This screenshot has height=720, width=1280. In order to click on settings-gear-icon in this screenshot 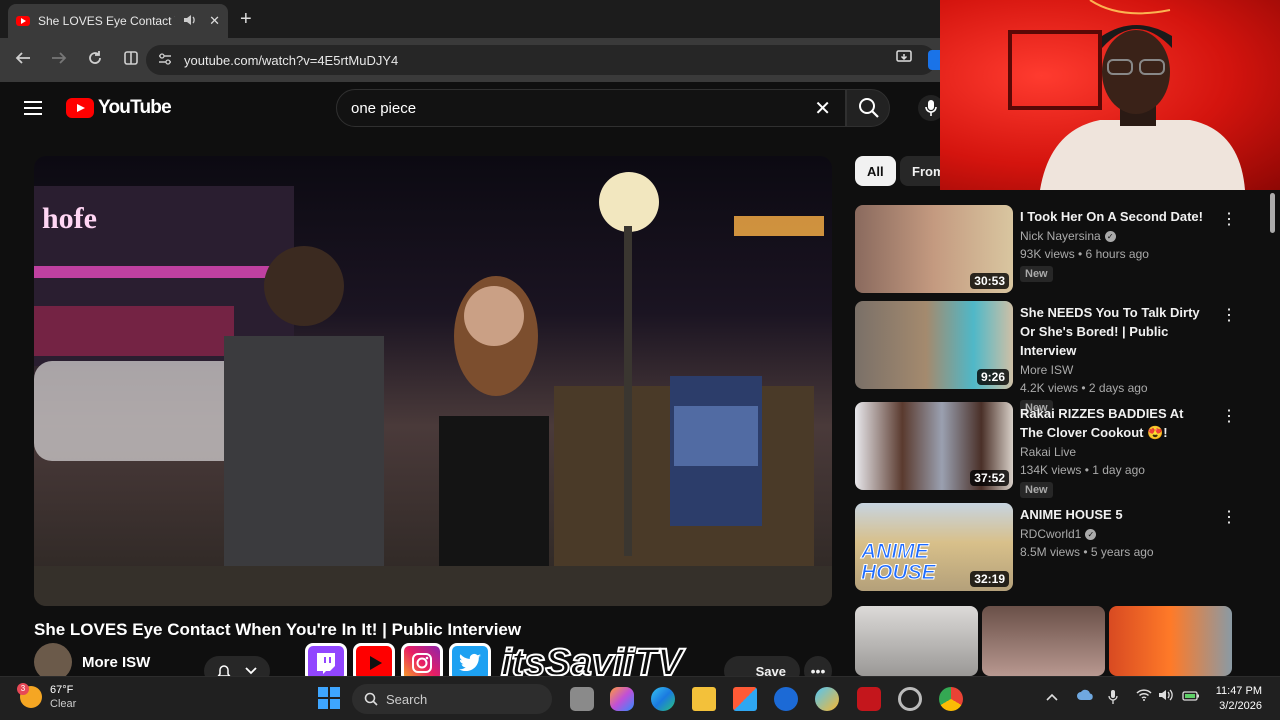, I will do `click(910, 699)`.